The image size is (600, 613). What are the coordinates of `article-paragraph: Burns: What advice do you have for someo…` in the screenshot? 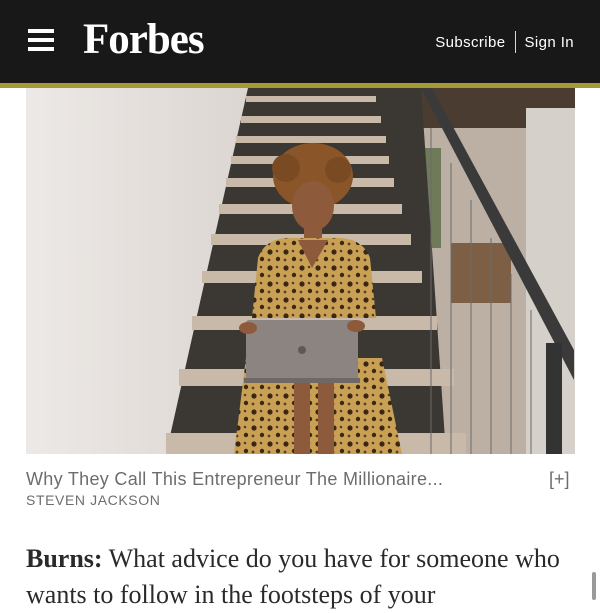 It's located at (300, 577).